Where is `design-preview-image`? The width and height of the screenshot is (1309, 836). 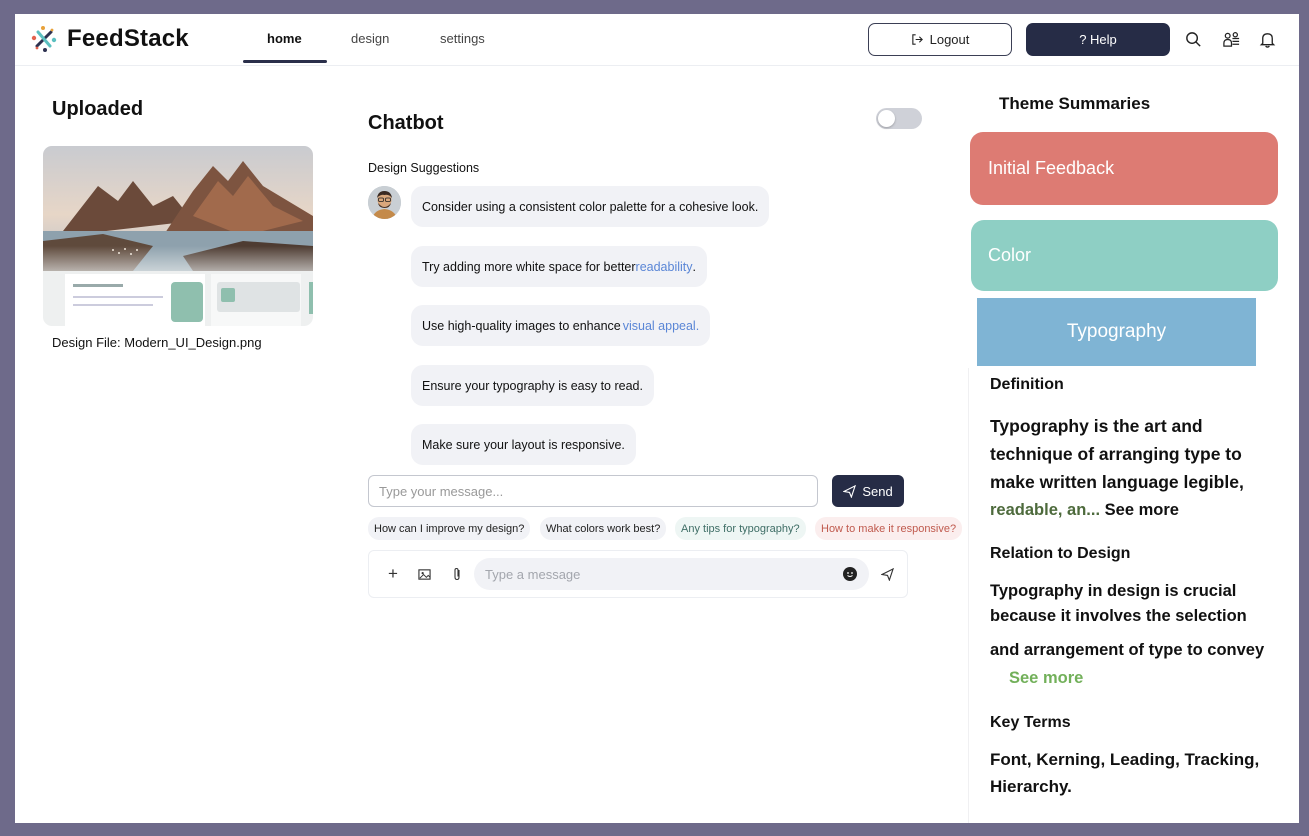
design-preview-image is located at coordinates (178, 236).